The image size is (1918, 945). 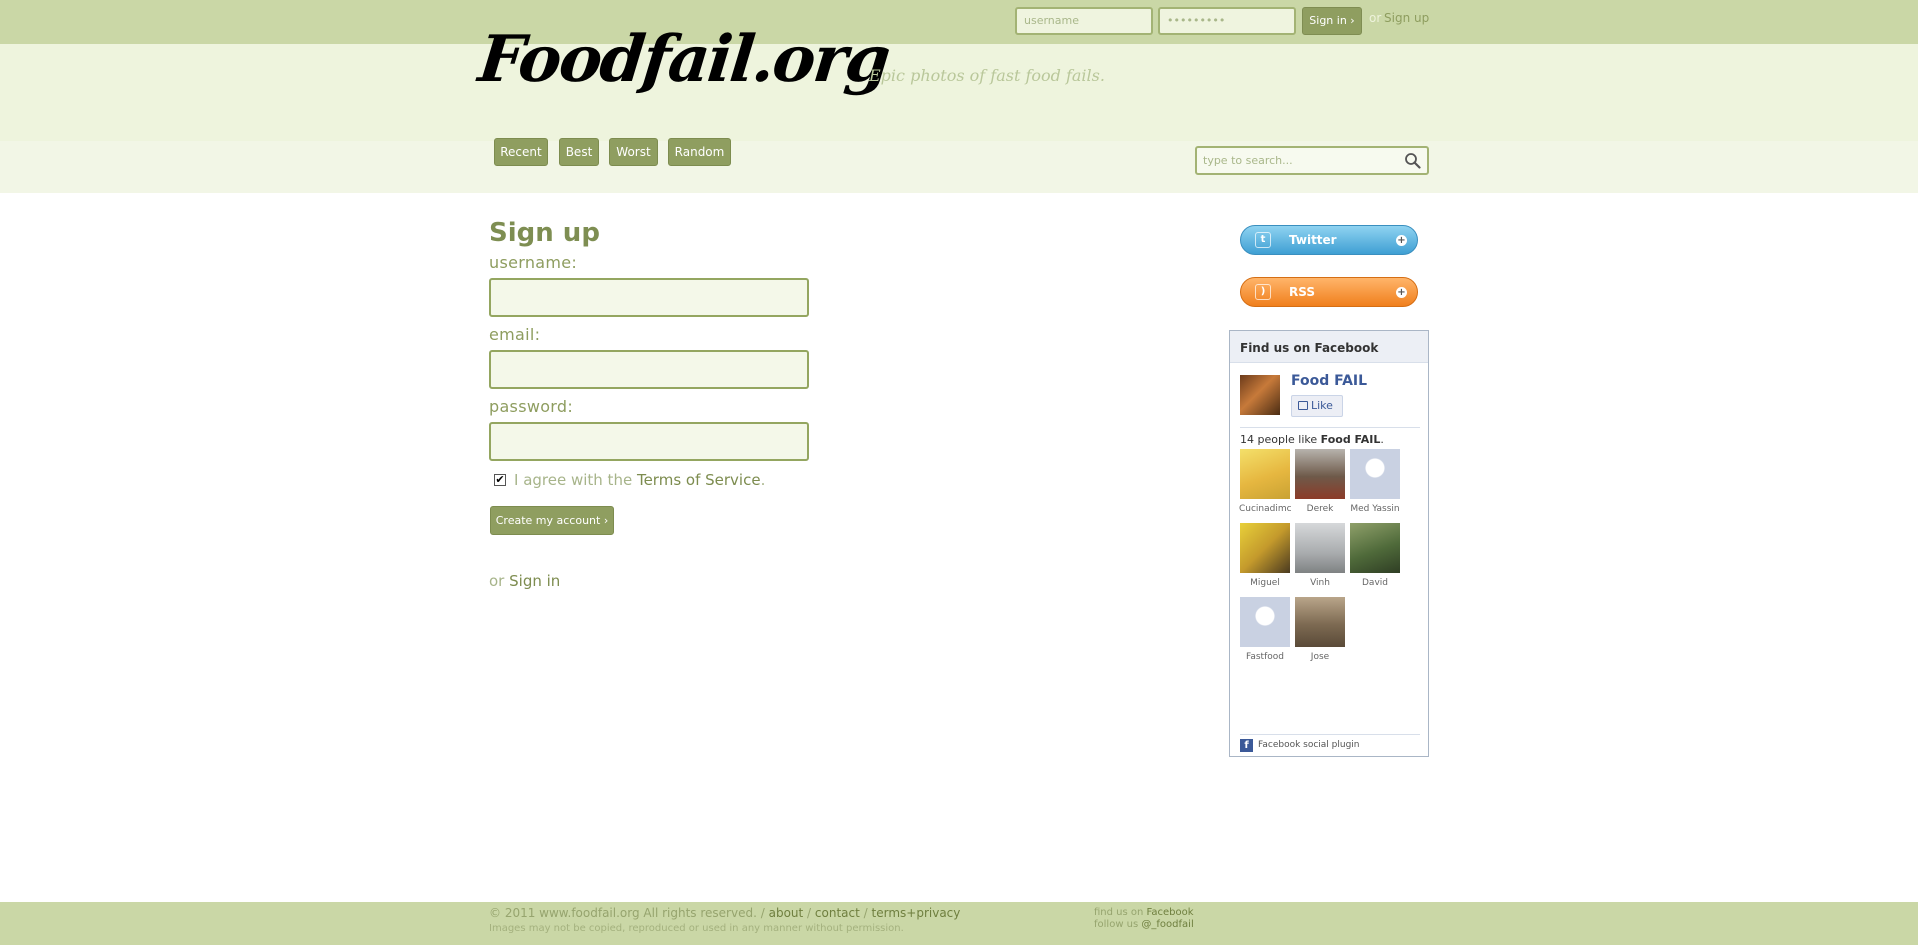 What do you see at coordinates (699, 480) in the screenshot?
I see `terms-of-service-link: Terms of Service` at bounding box center [699, 480].